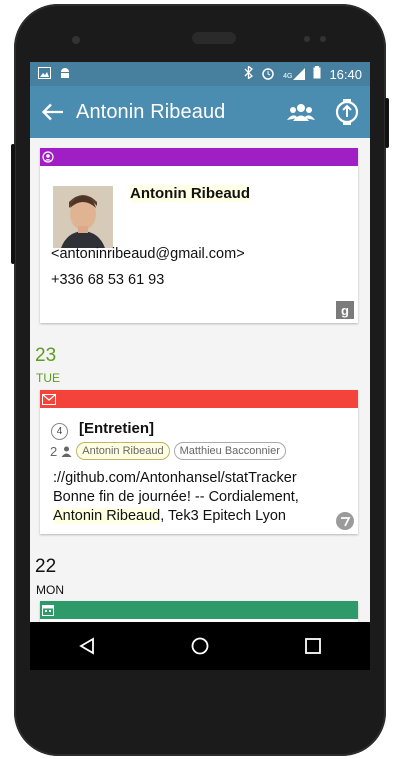 The height and width of the screenshot is (759, 400). I want to click on back-triangle-icon, so click(86, 646).